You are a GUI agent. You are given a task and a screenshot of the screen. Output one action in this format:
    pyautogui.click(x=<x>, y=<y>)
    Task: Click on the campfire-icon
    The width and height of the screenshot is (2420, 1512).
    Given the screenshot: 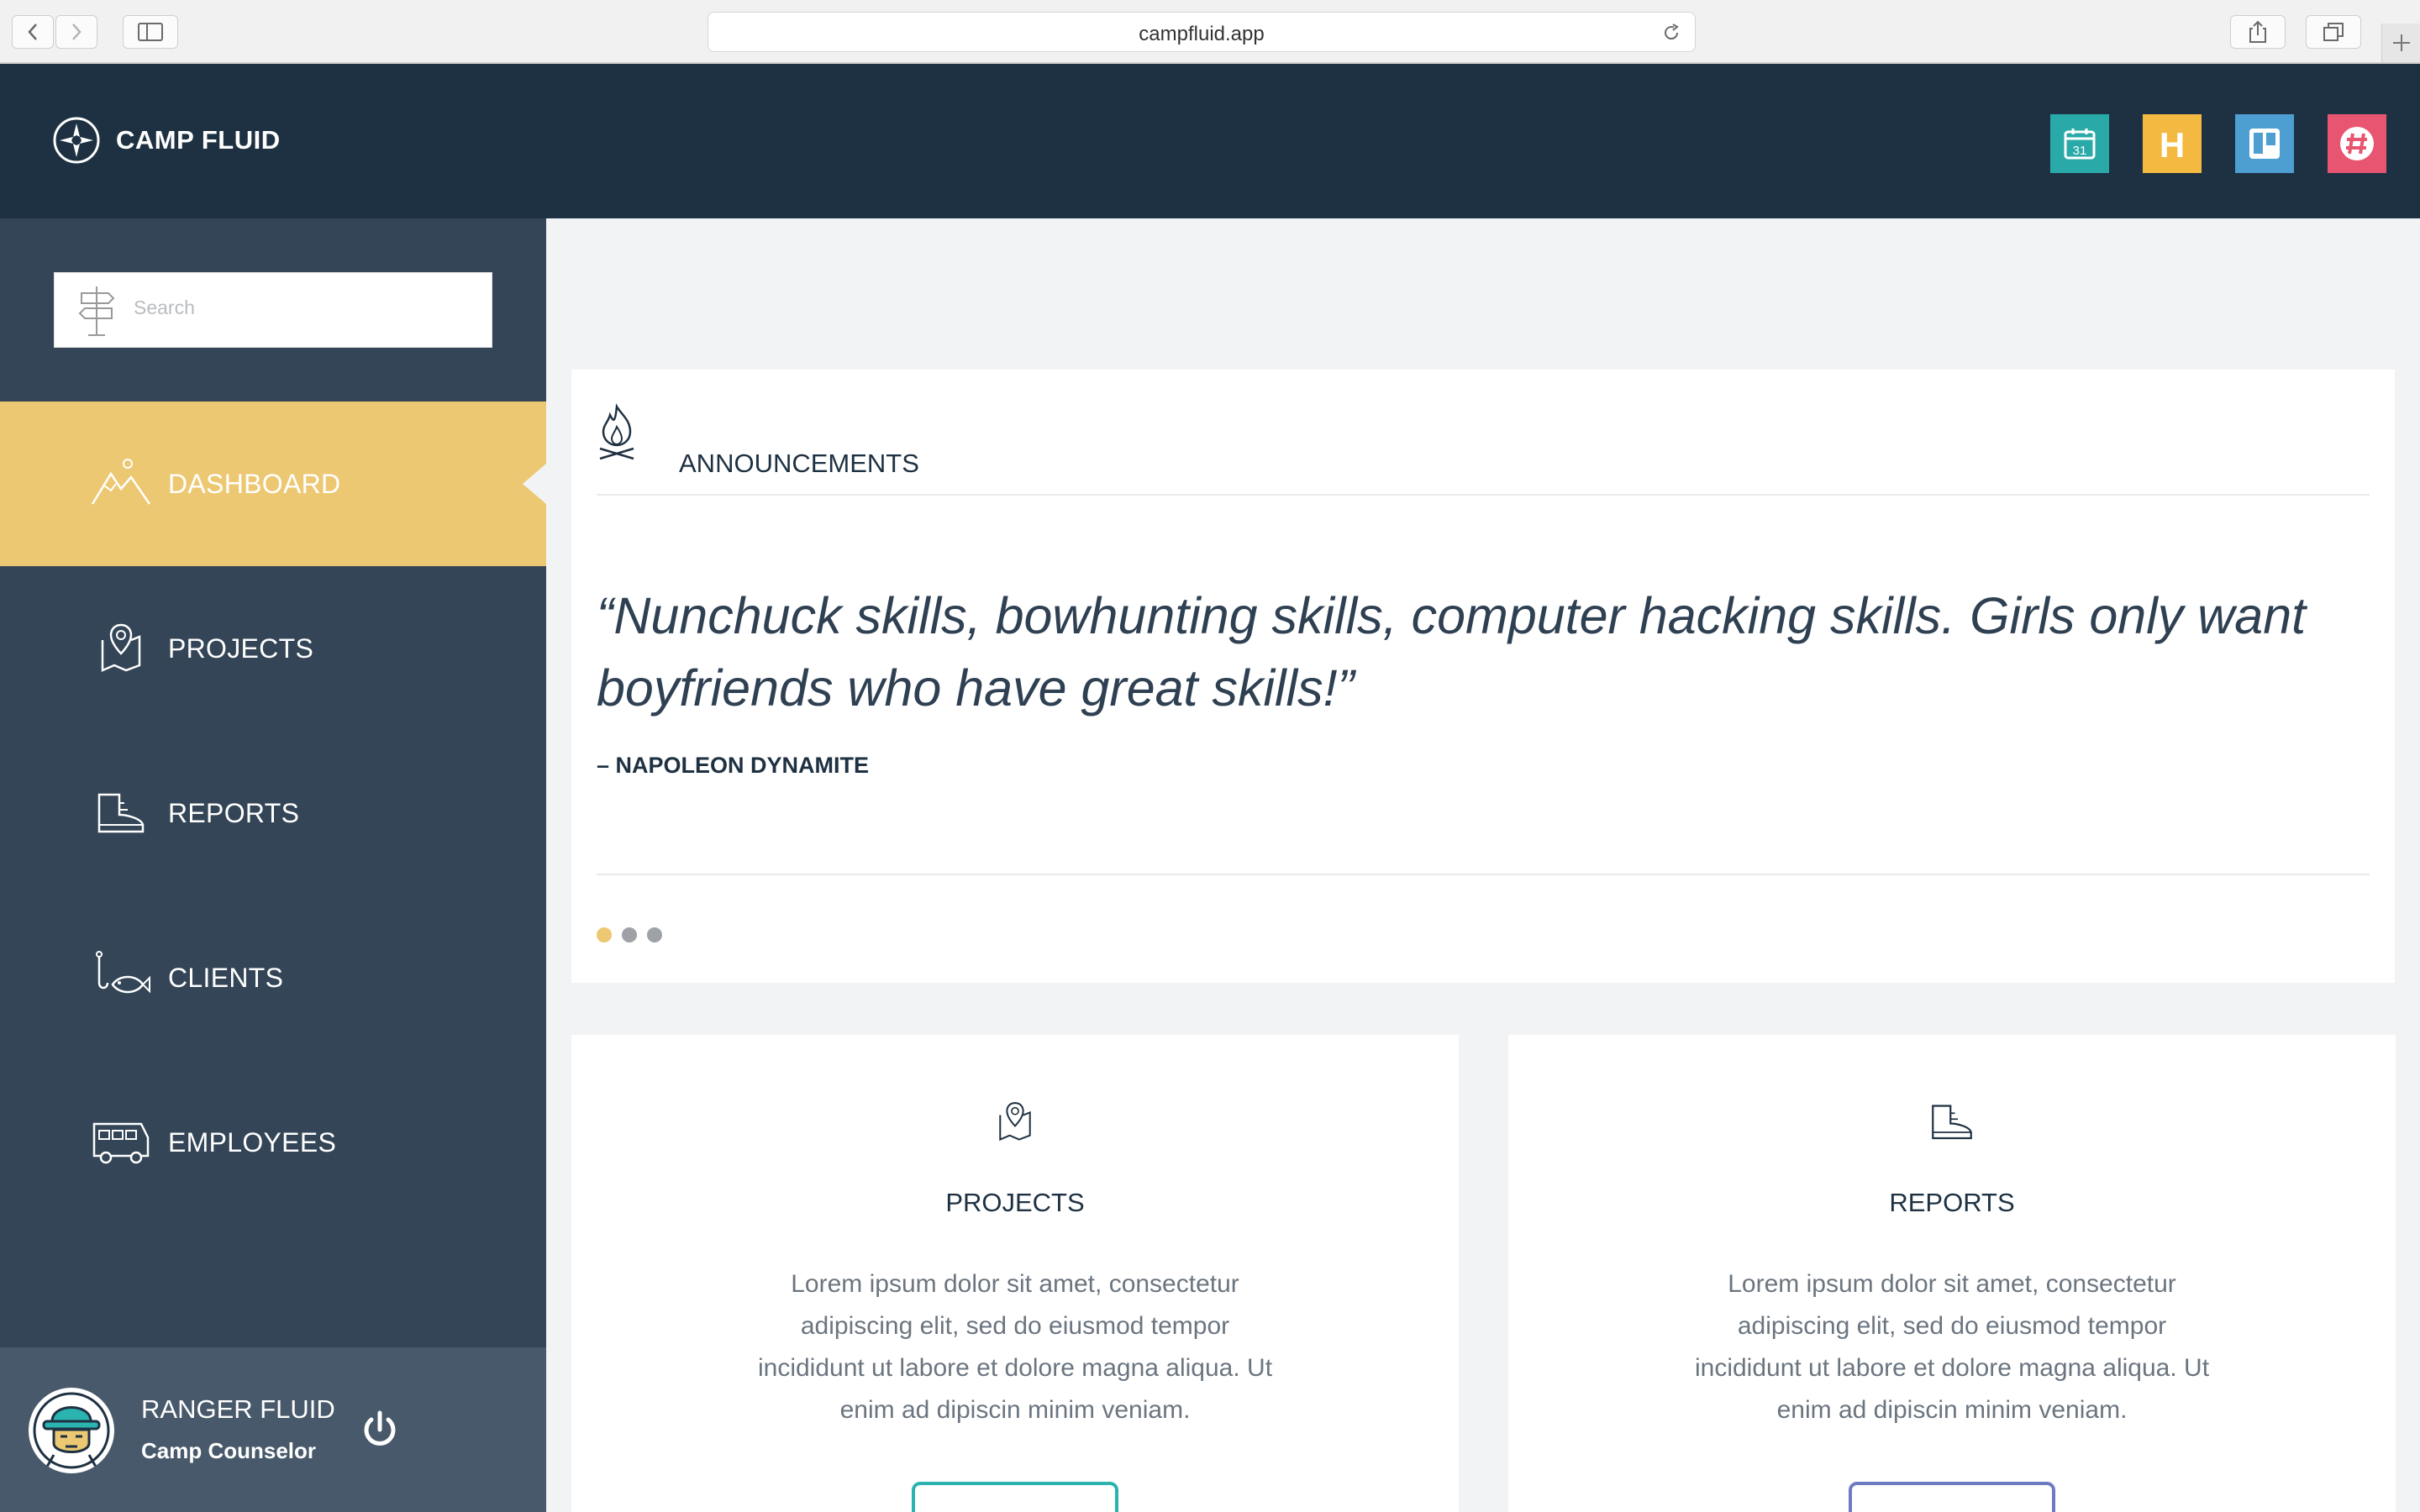 What is the action you would take?
    pyautogui.click(x=616, y=431)
    